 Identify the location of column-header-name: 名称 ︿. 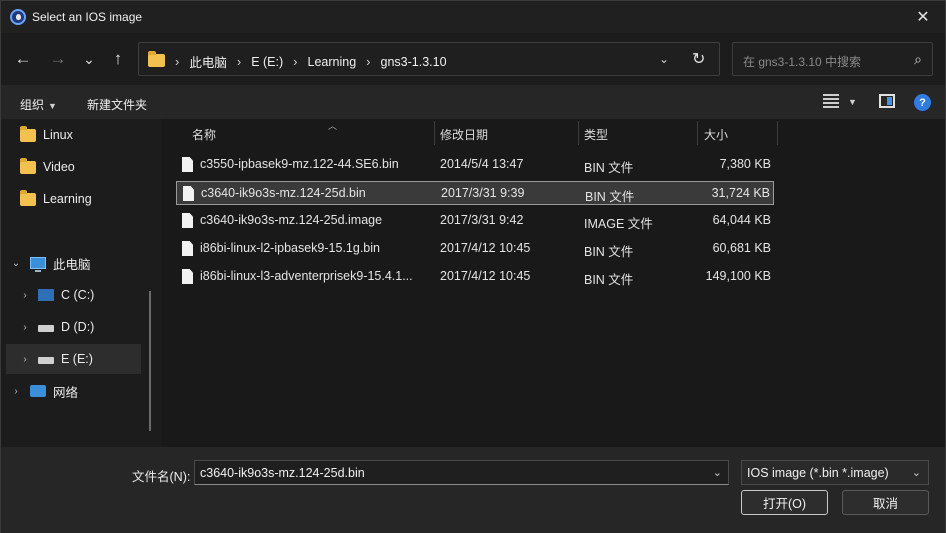
(310, 133).